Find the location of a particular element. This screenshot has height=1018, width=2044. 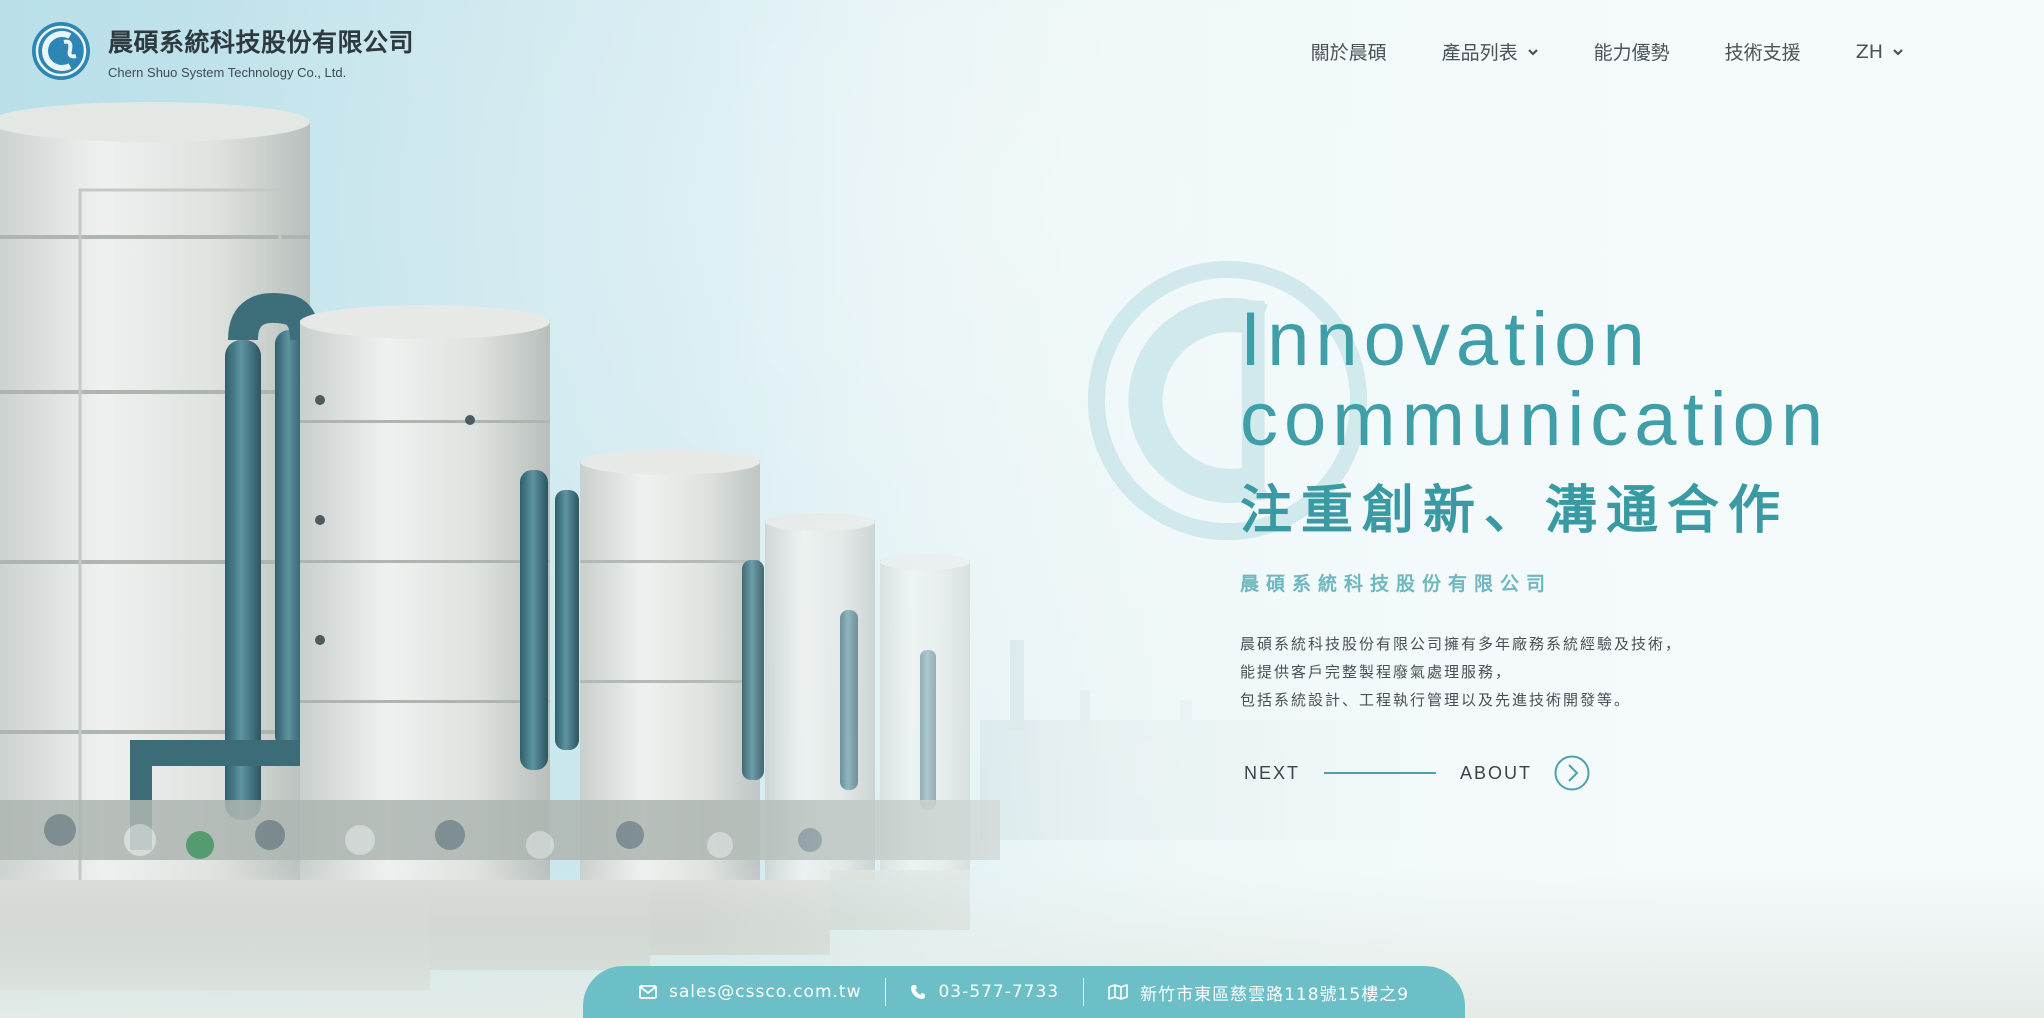

hero-title-zh: 注重創新、溝通合作 is located at coordinates (1515, 511).